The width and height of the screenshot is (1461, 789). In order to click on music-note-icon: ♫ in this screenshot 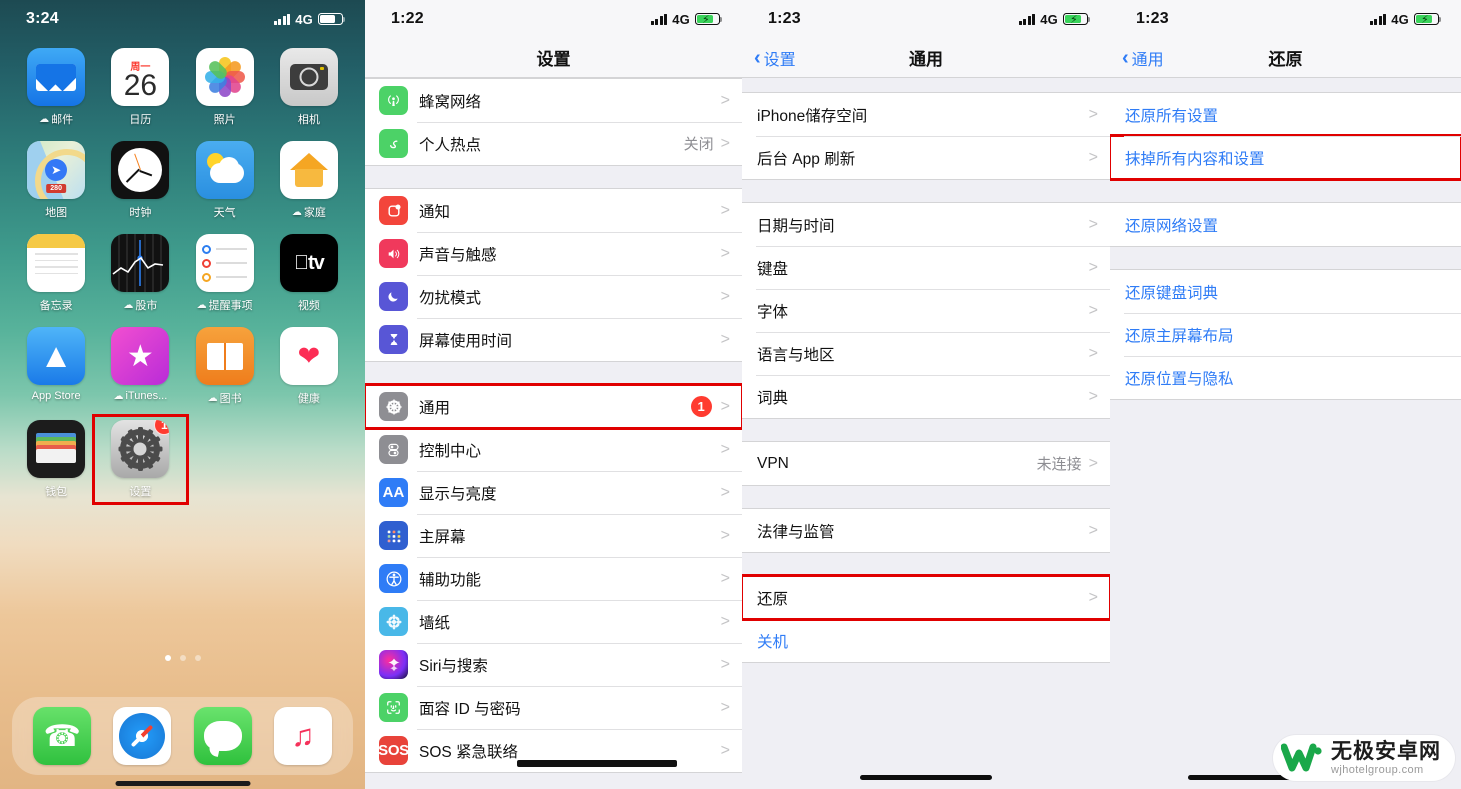, I will do `click(302, 736)`.